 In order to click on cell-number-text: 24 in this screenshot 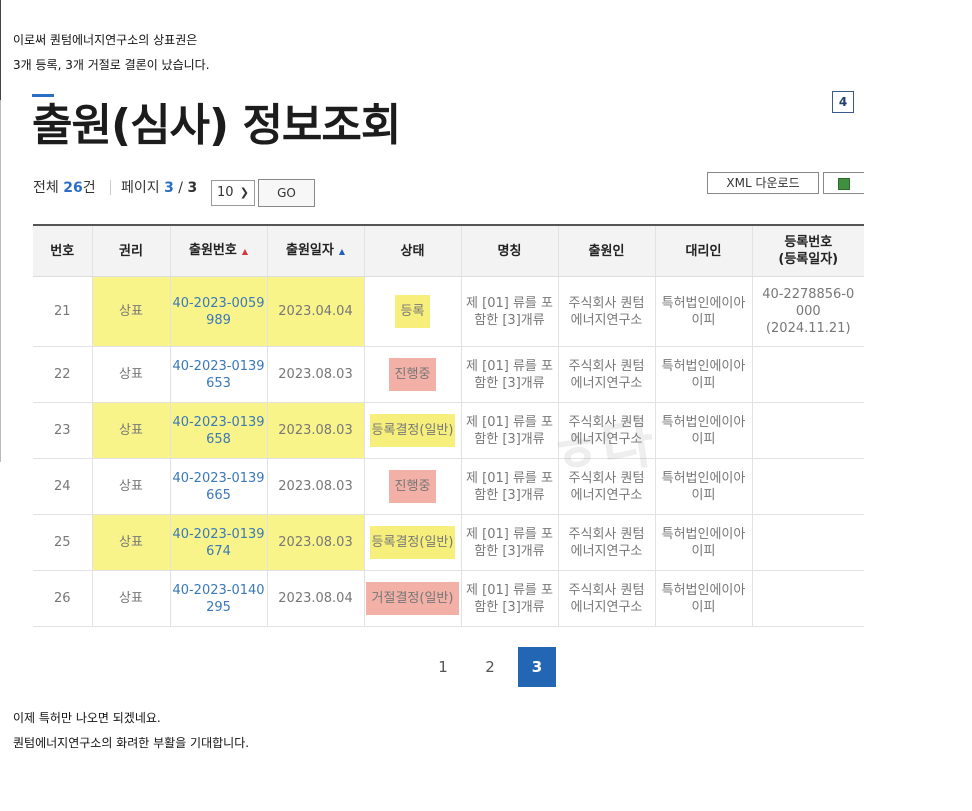, I will do `click(62, 486)`.